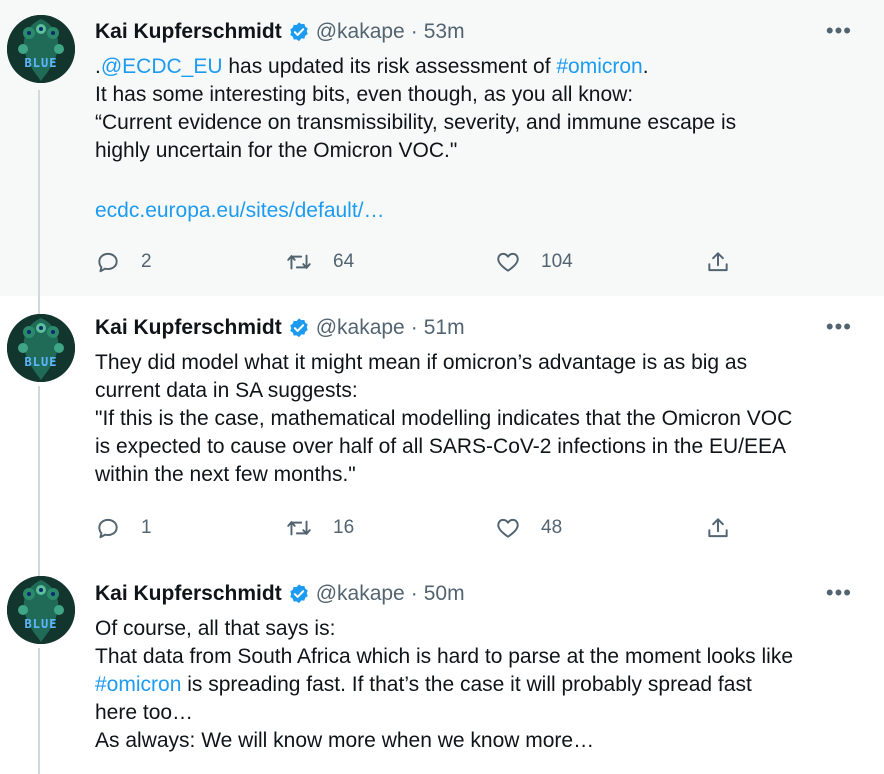  Describe the element at coordinates (276, 150) in the screenshot. I see `tweet-text-line: highly uncertain for the Omicron VOC."` at that location.